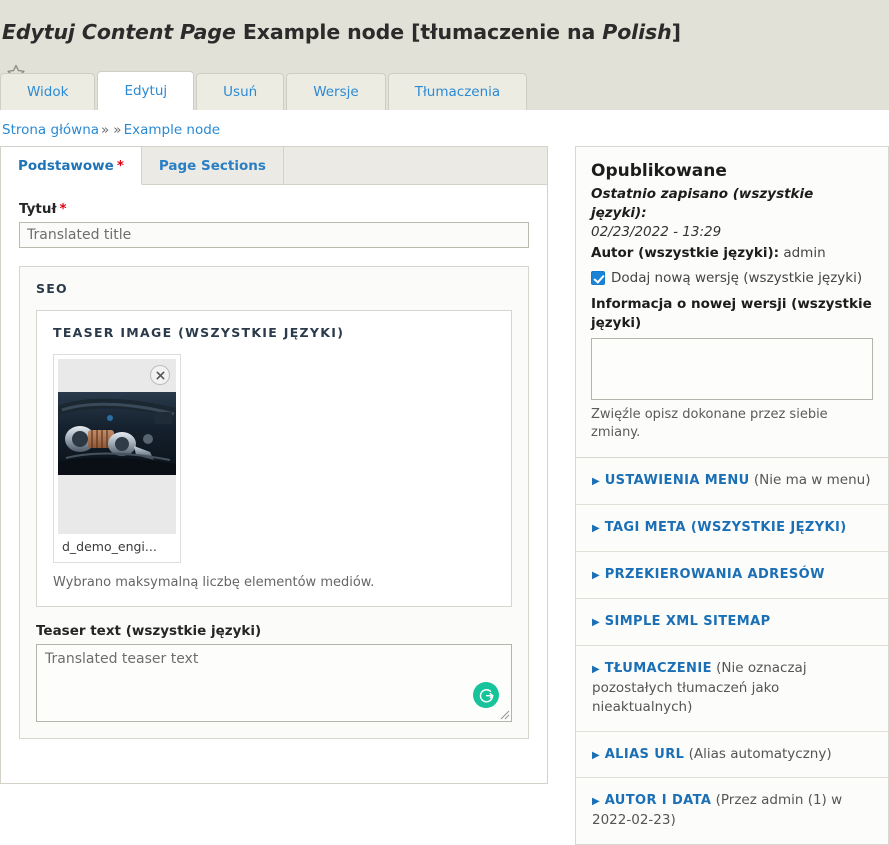 This screenshot has height=845, width=889. What do you see at coordinates (677, 481) in the screenshot?
I see `accordion-title: USTAWIENIA MENU` at bounding box center [677, 481].